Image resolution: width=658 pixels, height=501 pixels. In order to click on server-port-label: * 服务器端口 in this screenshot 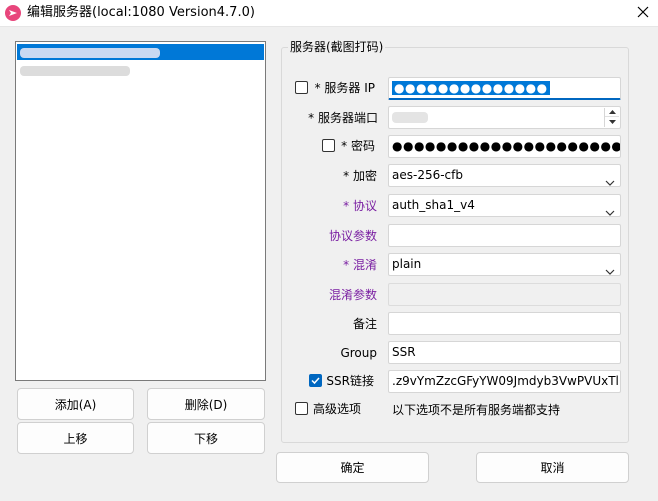, I will do `click(343, 118)`.